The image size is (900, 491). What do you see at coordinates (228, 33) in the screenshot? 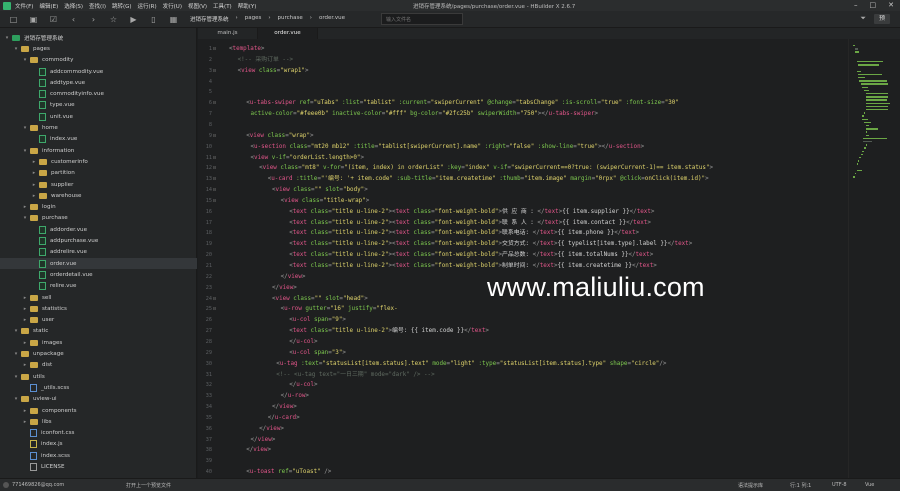
I see `editor-tab: main.js` at bounding box center [228, 33].